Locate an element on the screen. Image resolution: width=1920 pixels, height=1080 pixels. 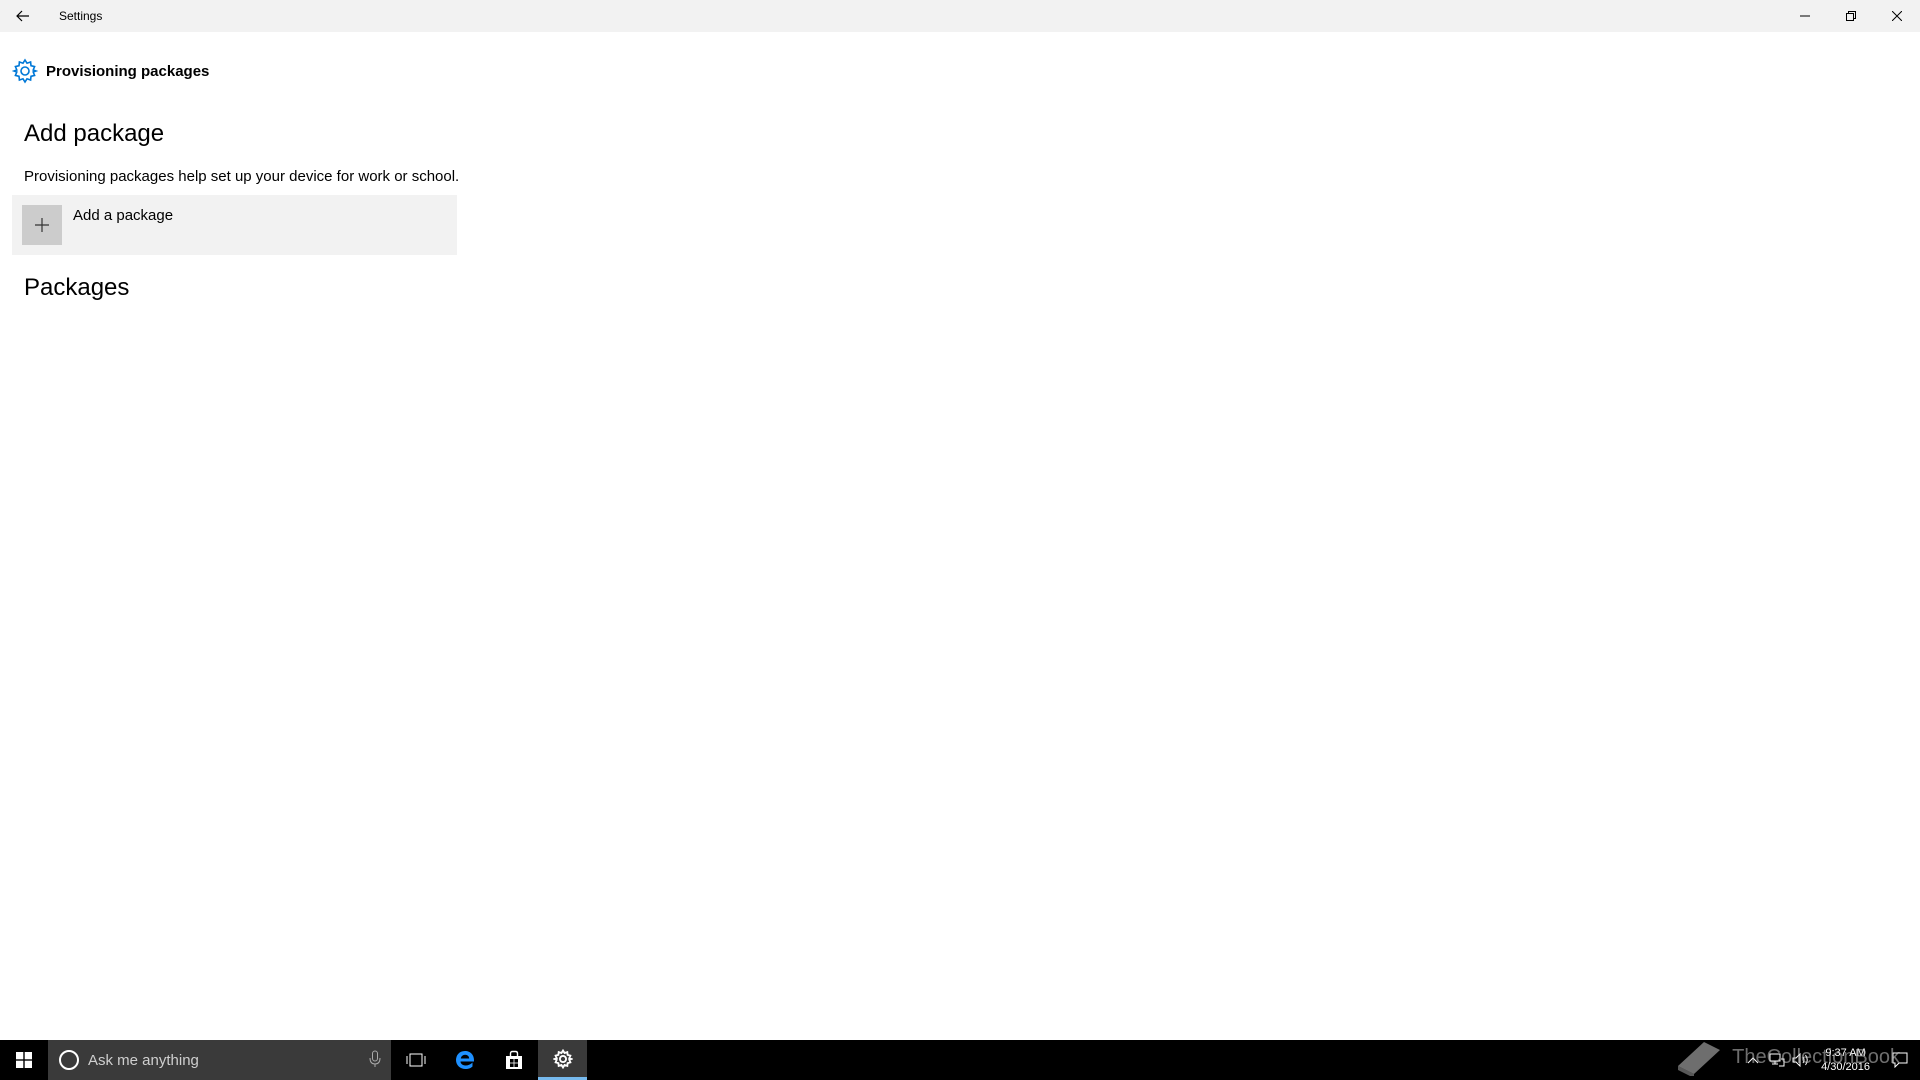
page-title: Provisioning packages is located at coordinates (128, 71).